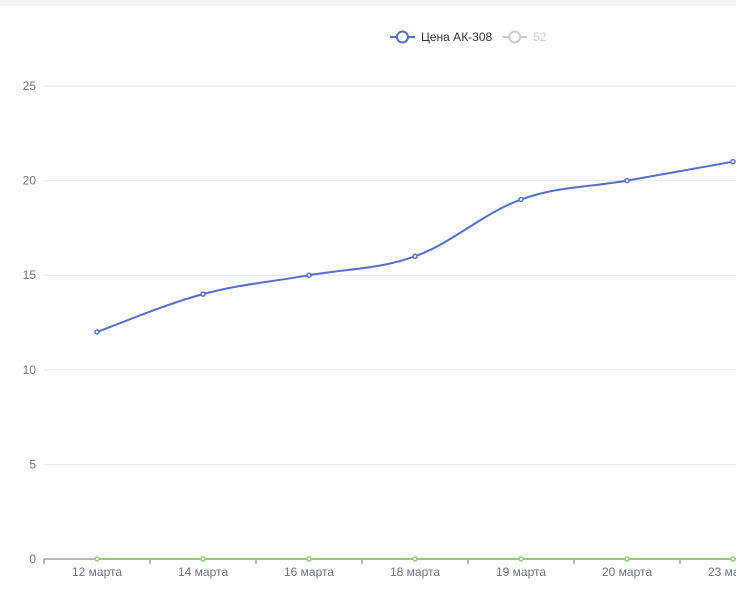 Image resolution: width=736 pixels, height=615 pixels. What do you see at coordinates (540, 37) in the screenshot?
I see `legend-label: 52` at bounding box center [540, 37].